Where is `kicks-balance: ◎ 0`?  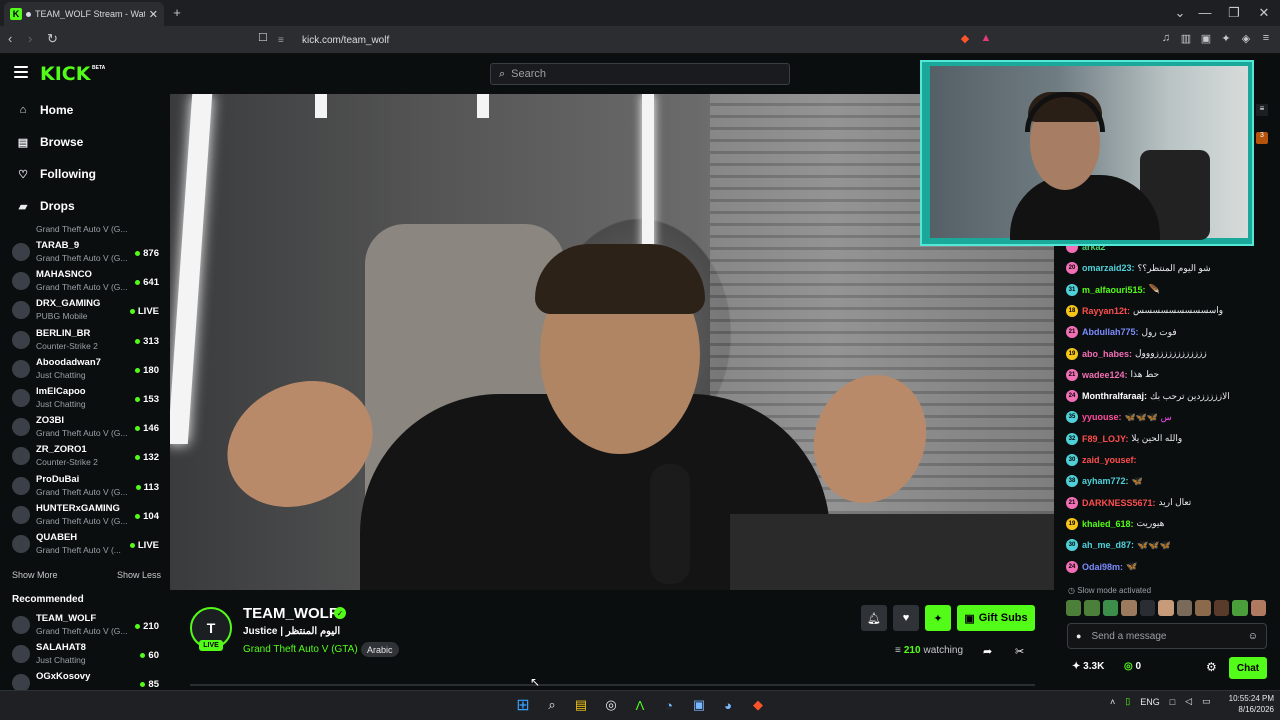 kicks-balance: ◎ 0 is located at coordinates (1132, 666).